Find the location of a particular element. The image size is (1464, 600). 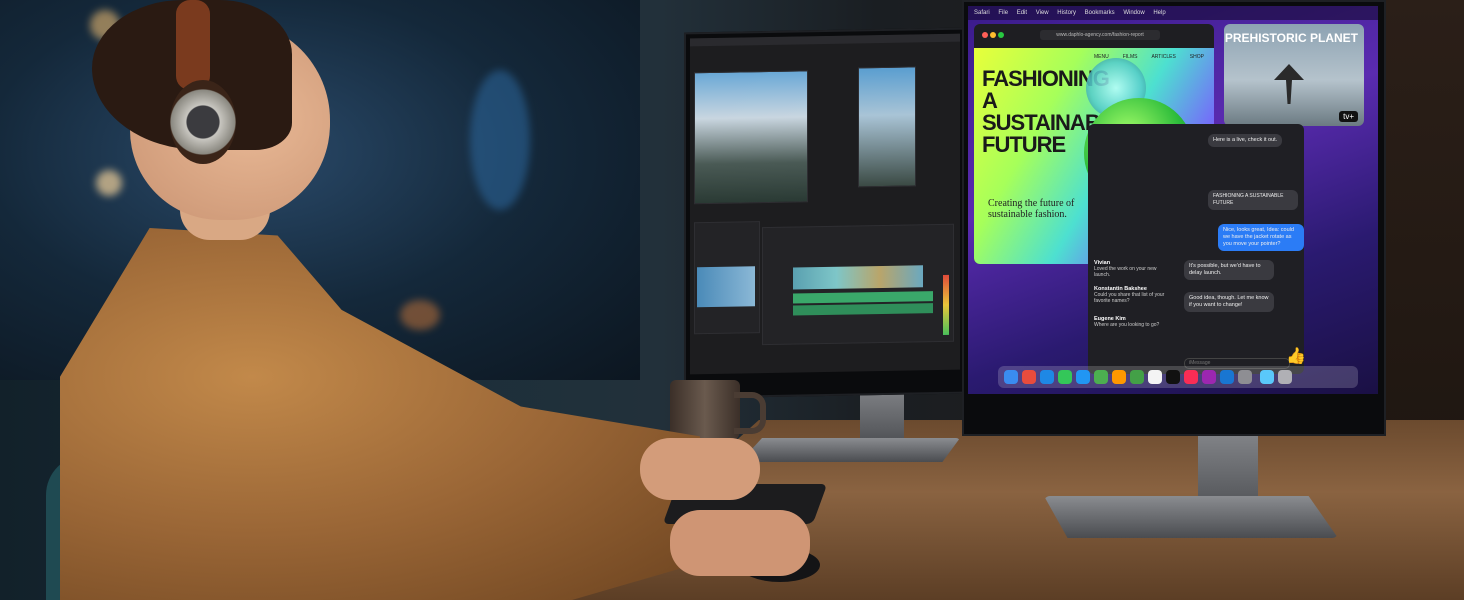

menu-item: Help is located at coordinates (1159, 13).